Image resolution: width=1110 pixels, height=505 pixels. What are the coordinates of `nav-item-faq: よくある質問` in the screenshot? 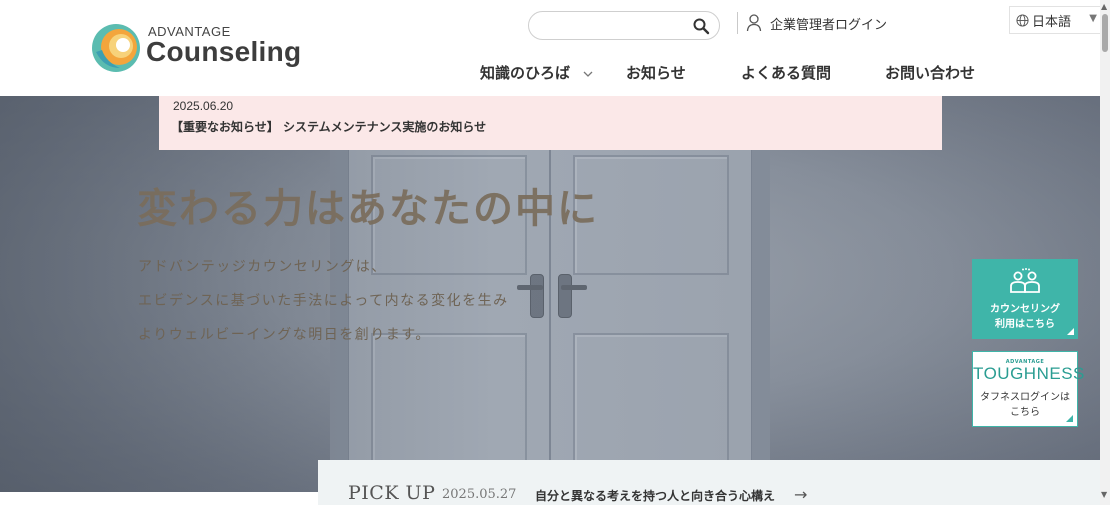 It's located at (786, 72).